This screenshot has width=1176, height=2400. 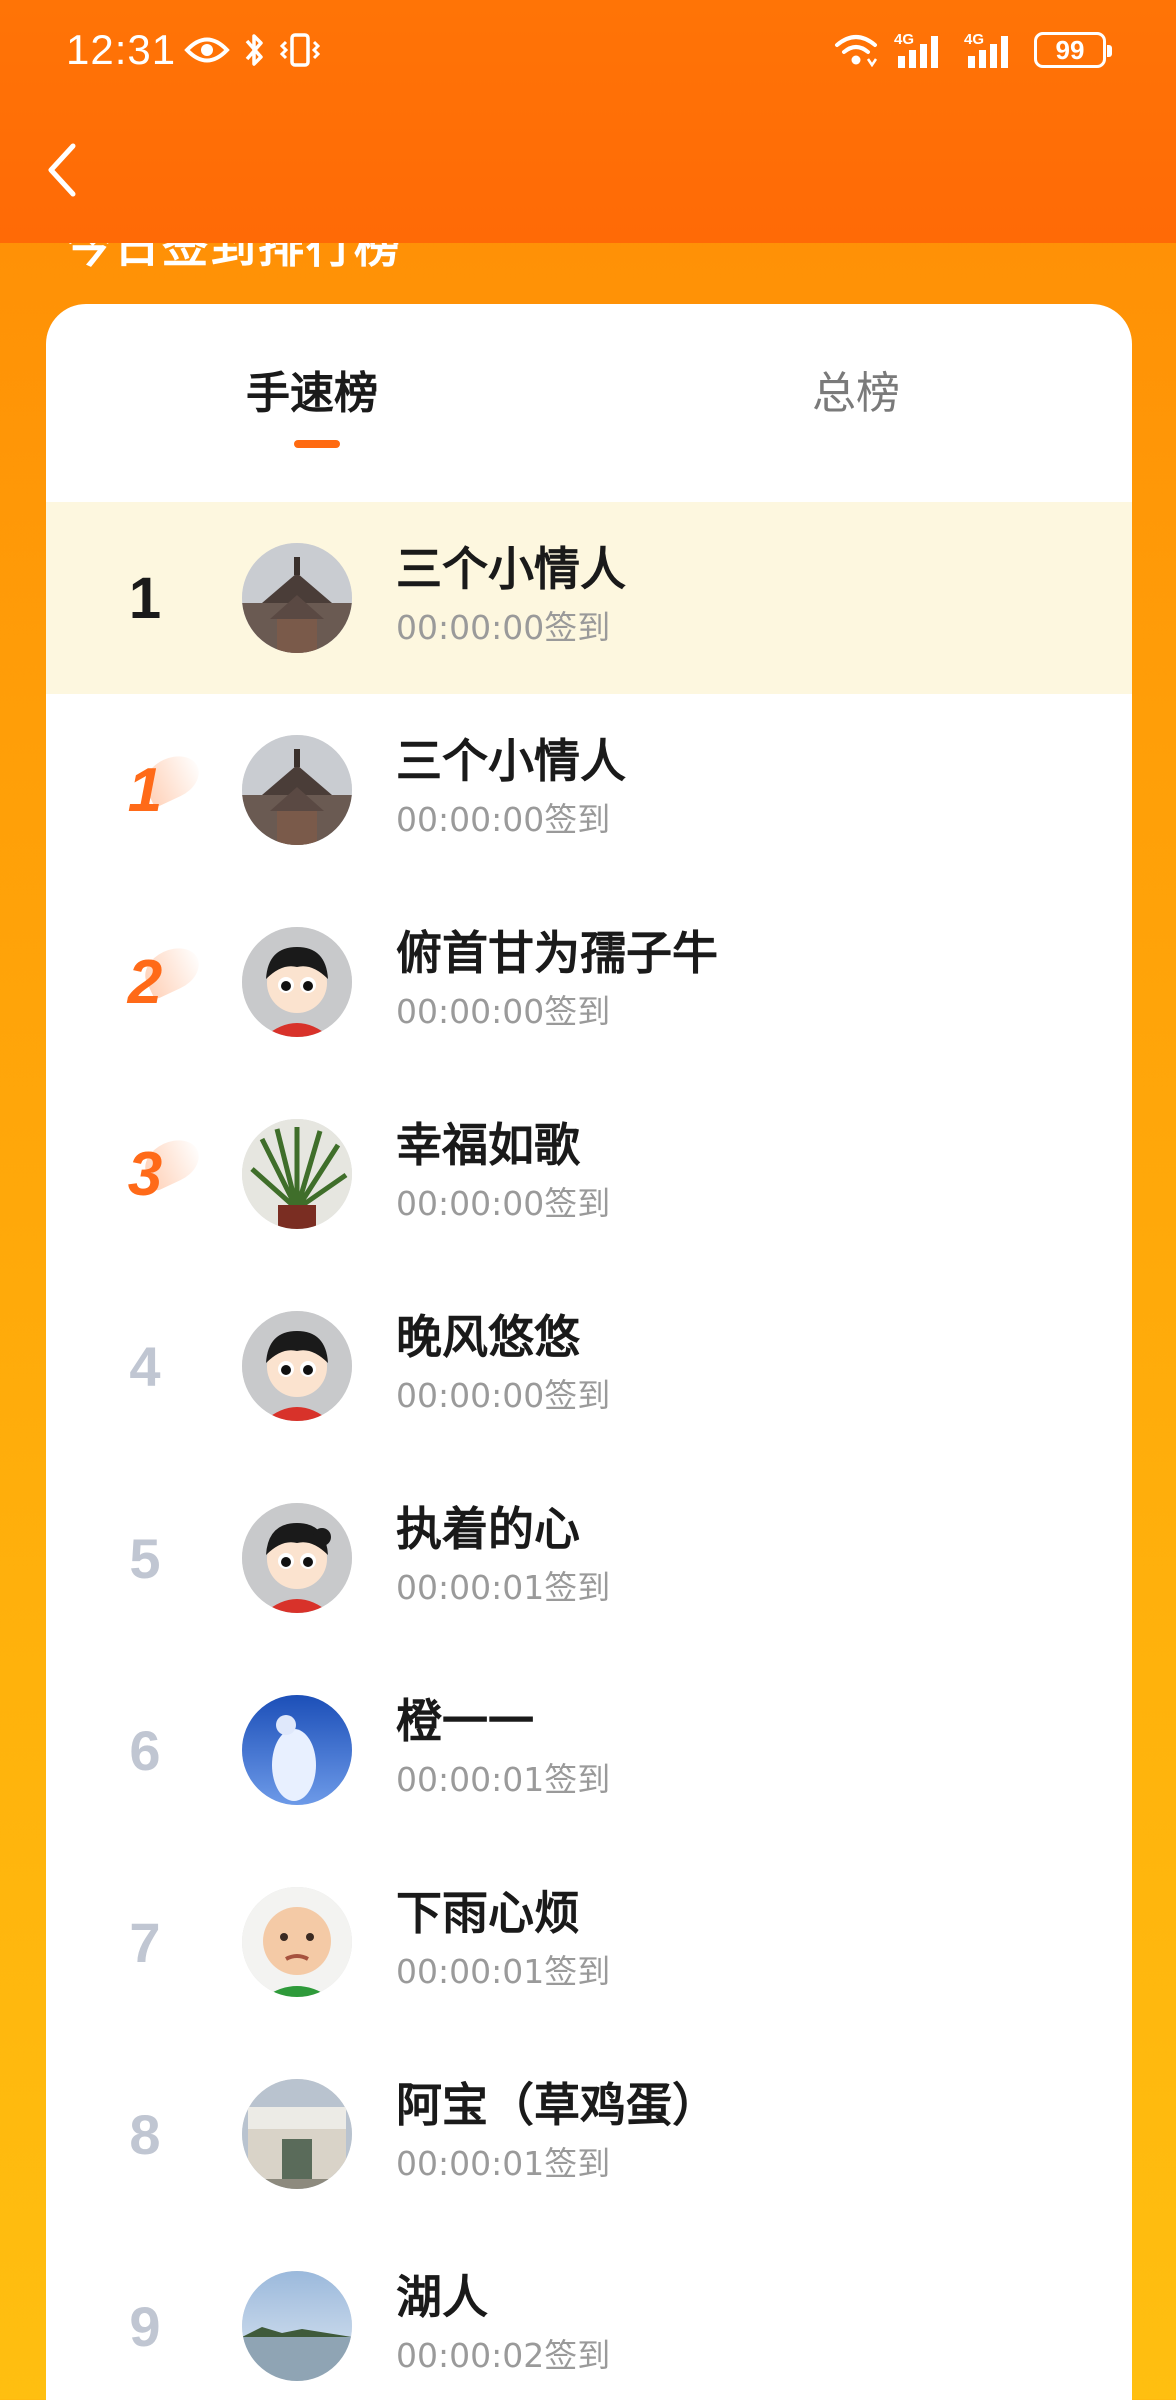 I want to click on user-name: 俯首甘为孺子牛, so click(x=557, y=953).